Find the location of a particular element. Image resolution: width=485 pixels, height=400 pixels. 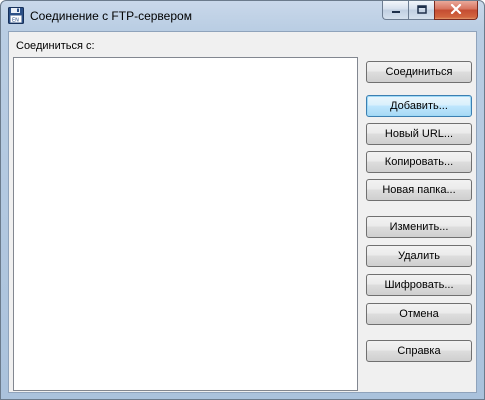

close-icon is located at coordinates (456, 10).